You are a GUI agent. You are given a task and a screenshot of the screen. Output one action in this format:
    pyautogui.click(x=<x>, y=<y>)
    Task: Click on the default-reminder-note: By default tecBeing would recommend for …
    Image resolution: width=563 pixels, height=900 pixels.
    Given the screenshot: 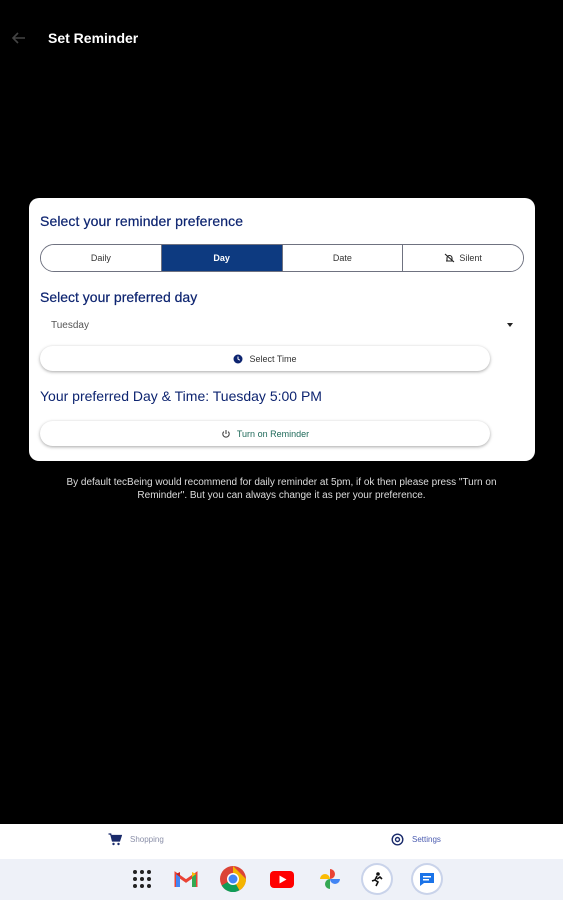 What is the action you would take?
    pyautogui.click(x=281, y=489)
    